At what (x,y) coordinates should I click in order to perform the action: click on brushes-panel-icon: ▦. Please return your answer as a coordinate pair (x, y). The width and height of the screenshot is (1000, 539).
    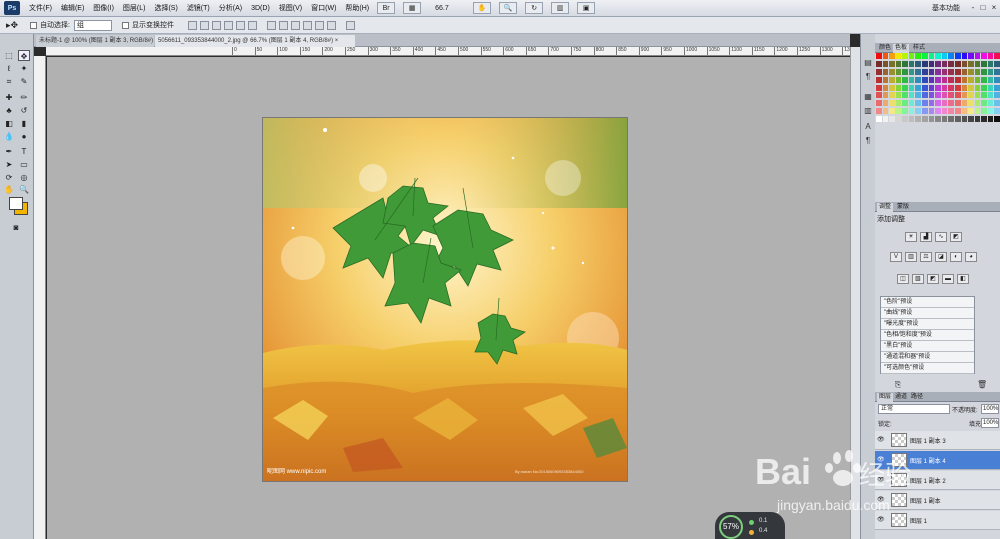
    Looking at the image, I should click on (868, 97).